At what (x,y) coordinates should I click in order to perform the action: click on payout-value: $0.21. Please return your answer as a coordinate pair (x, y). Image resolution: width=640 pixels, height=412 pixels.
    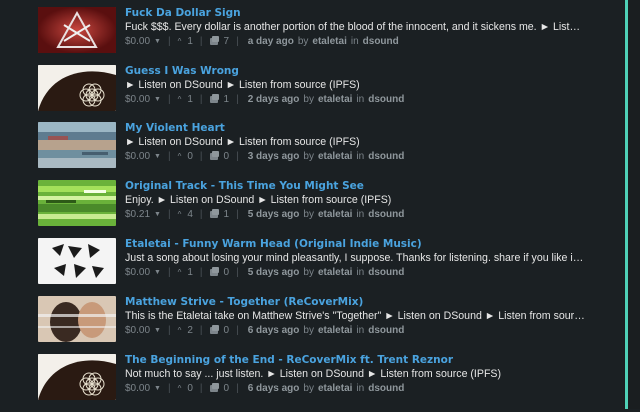
    Looking at the image, I should click on (137, 214).